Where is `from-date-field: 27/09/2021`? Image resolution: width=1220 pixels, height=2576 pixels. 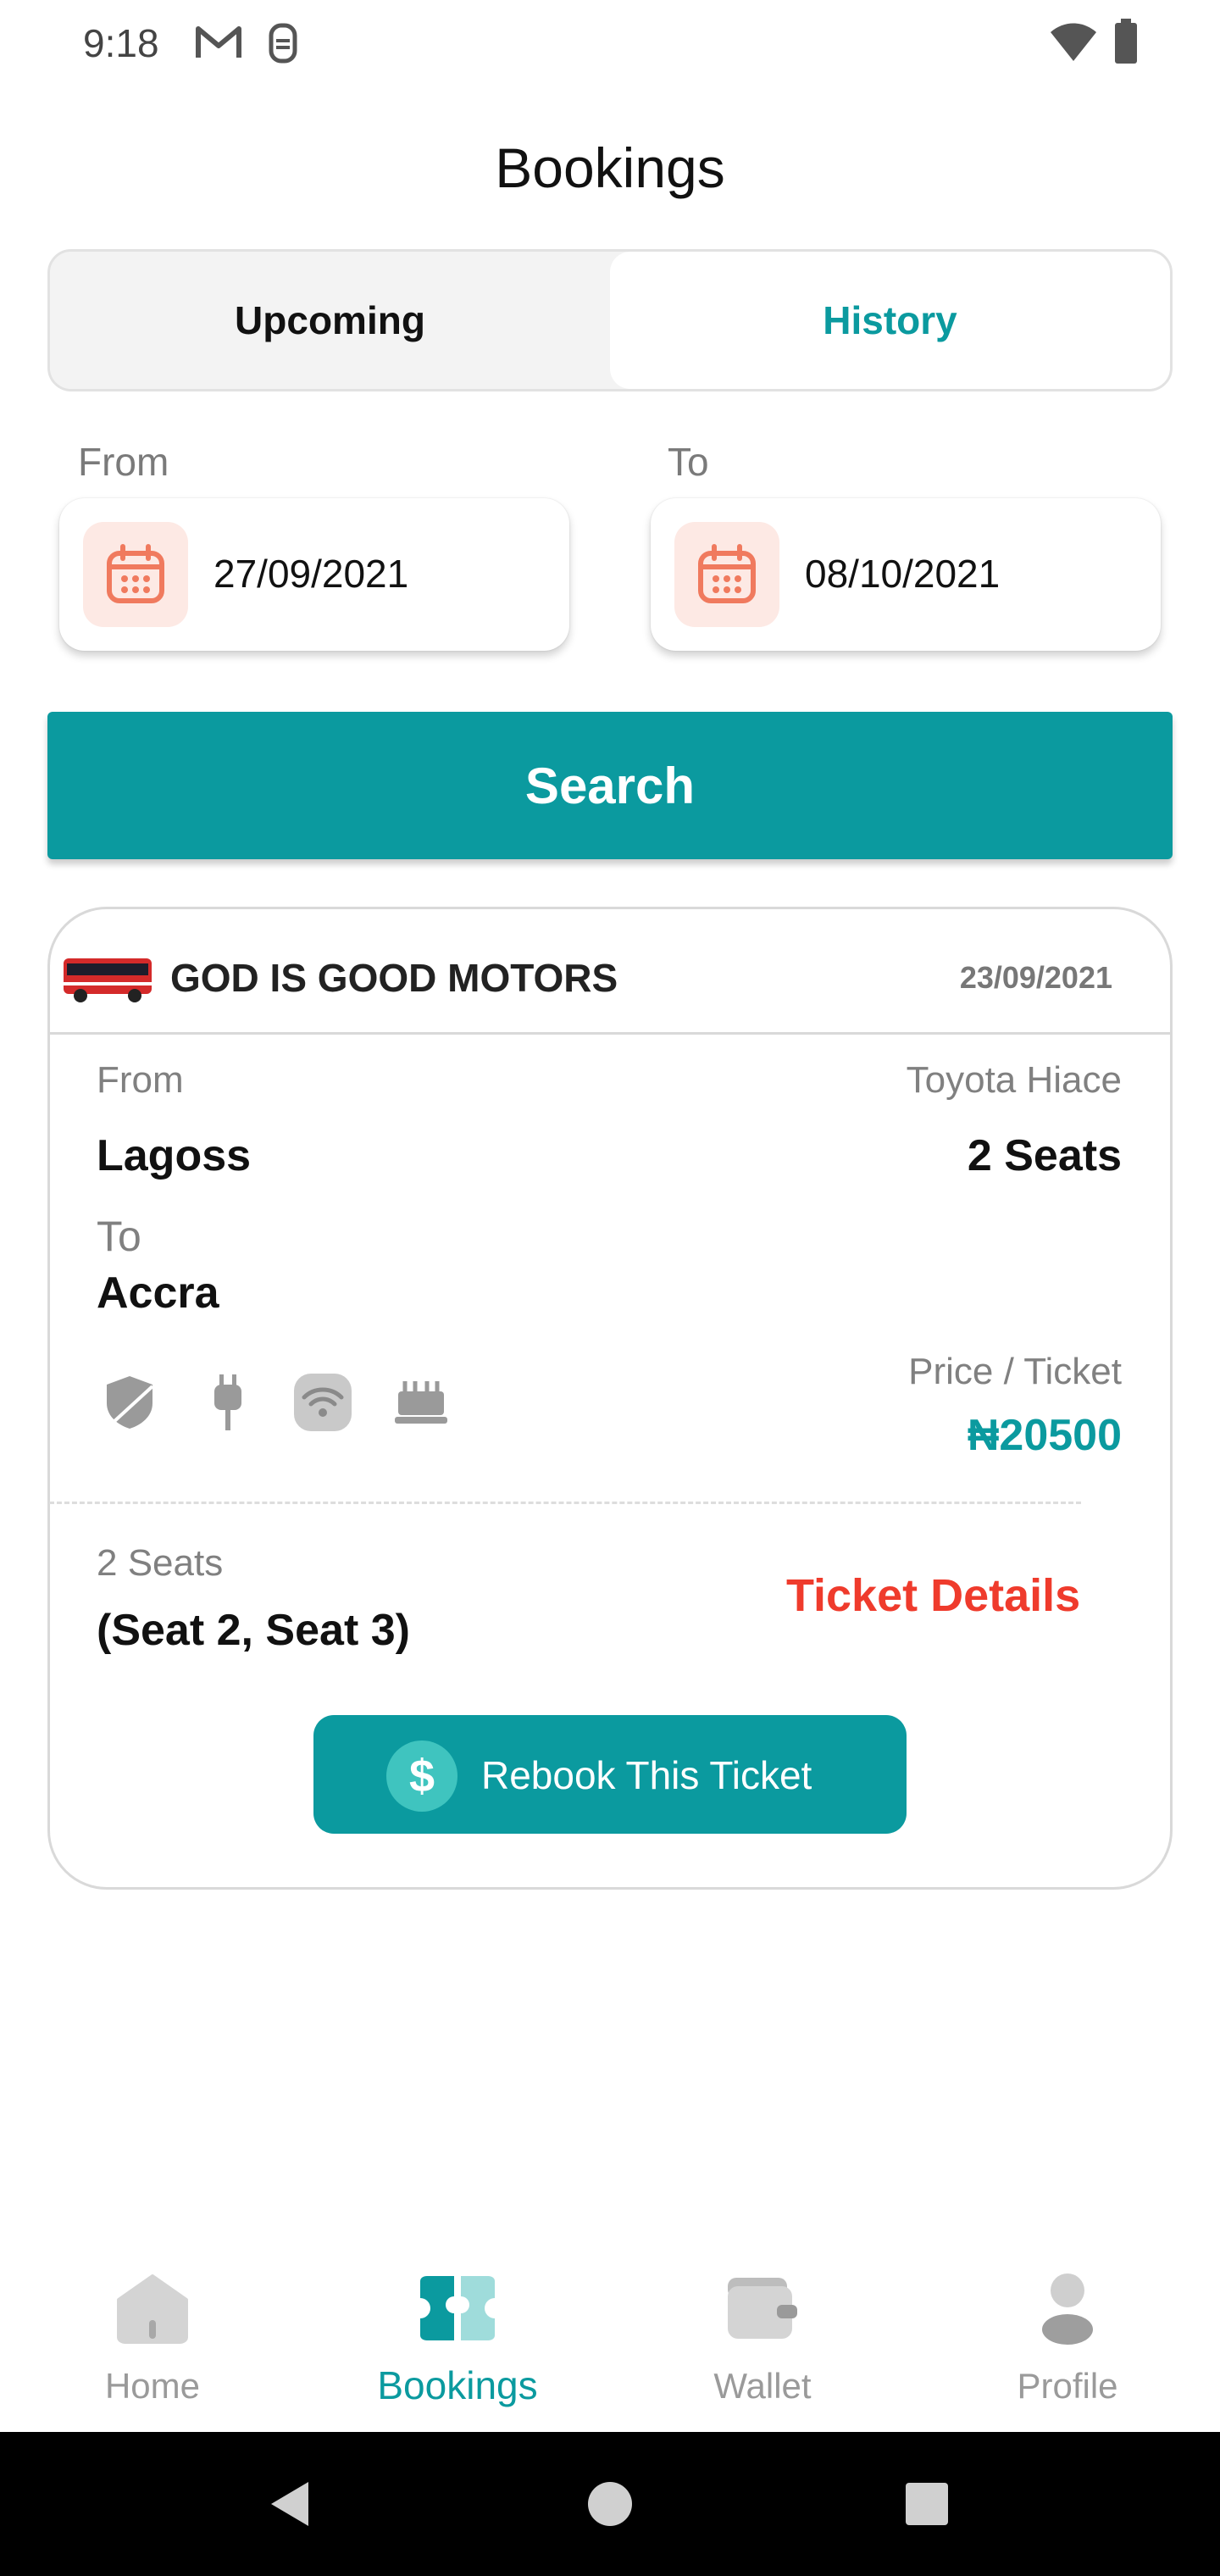
from-date-field: 27/09/2021 is located at coordinates (314, 574).